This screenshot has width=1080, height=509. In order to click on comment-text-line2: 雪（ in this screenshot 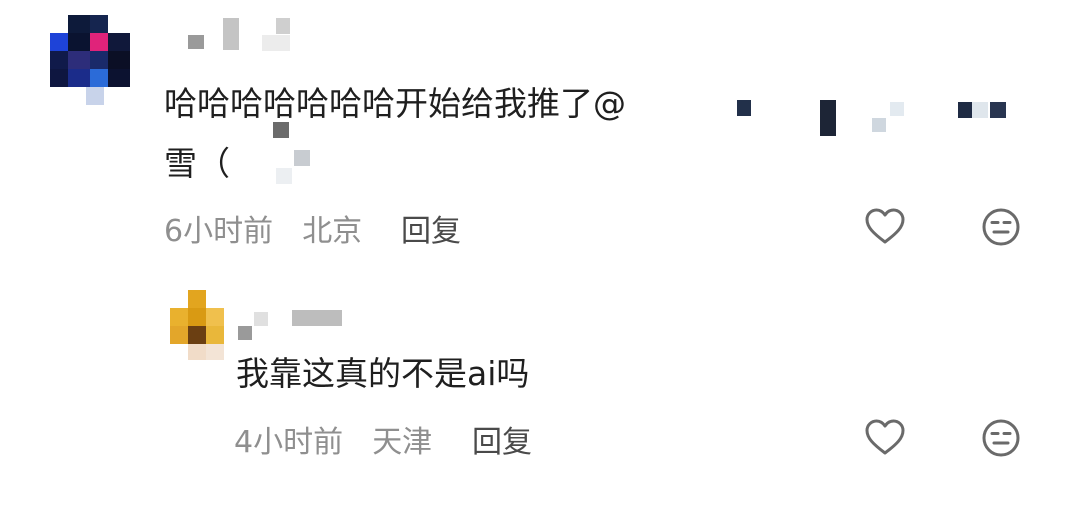, I will do `click(197, 163)`.